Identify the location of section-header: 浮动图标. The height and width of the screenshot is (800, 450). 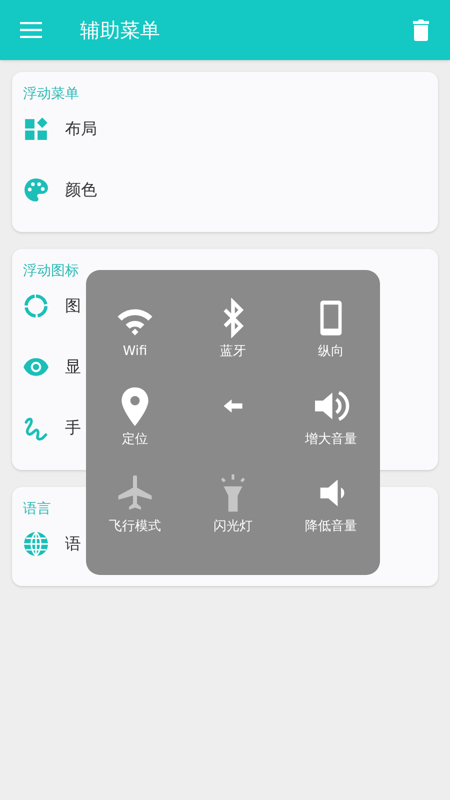
(51, 271).